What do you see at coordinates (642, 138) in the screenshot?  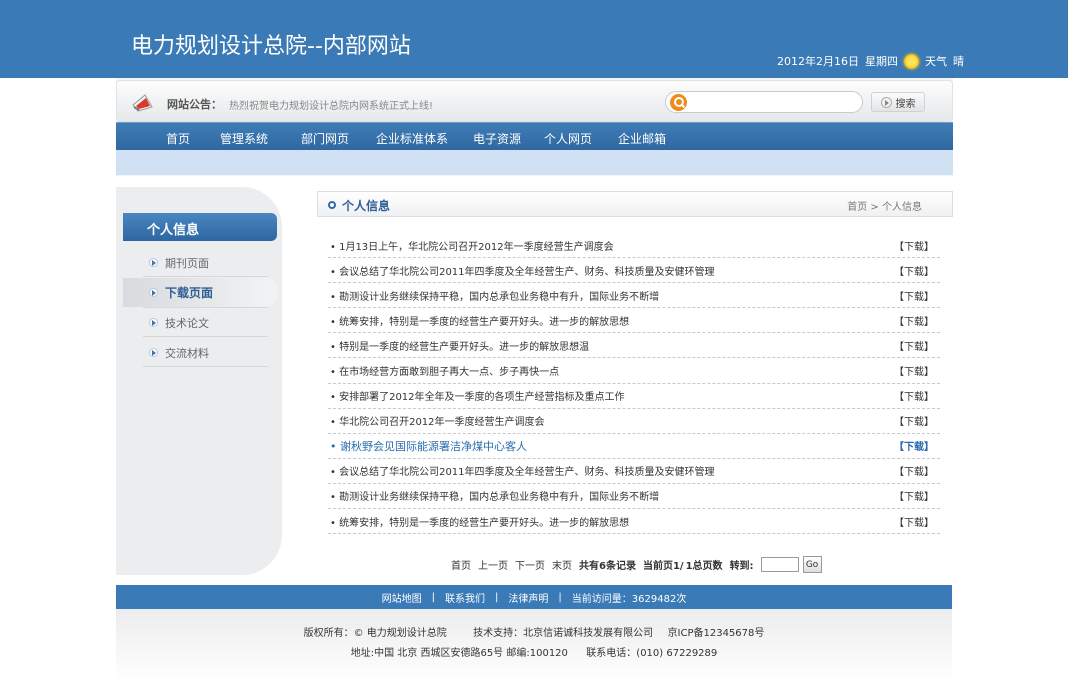 I see `nav-item-email: 企业邮箱` at bounding box center [642, 138].